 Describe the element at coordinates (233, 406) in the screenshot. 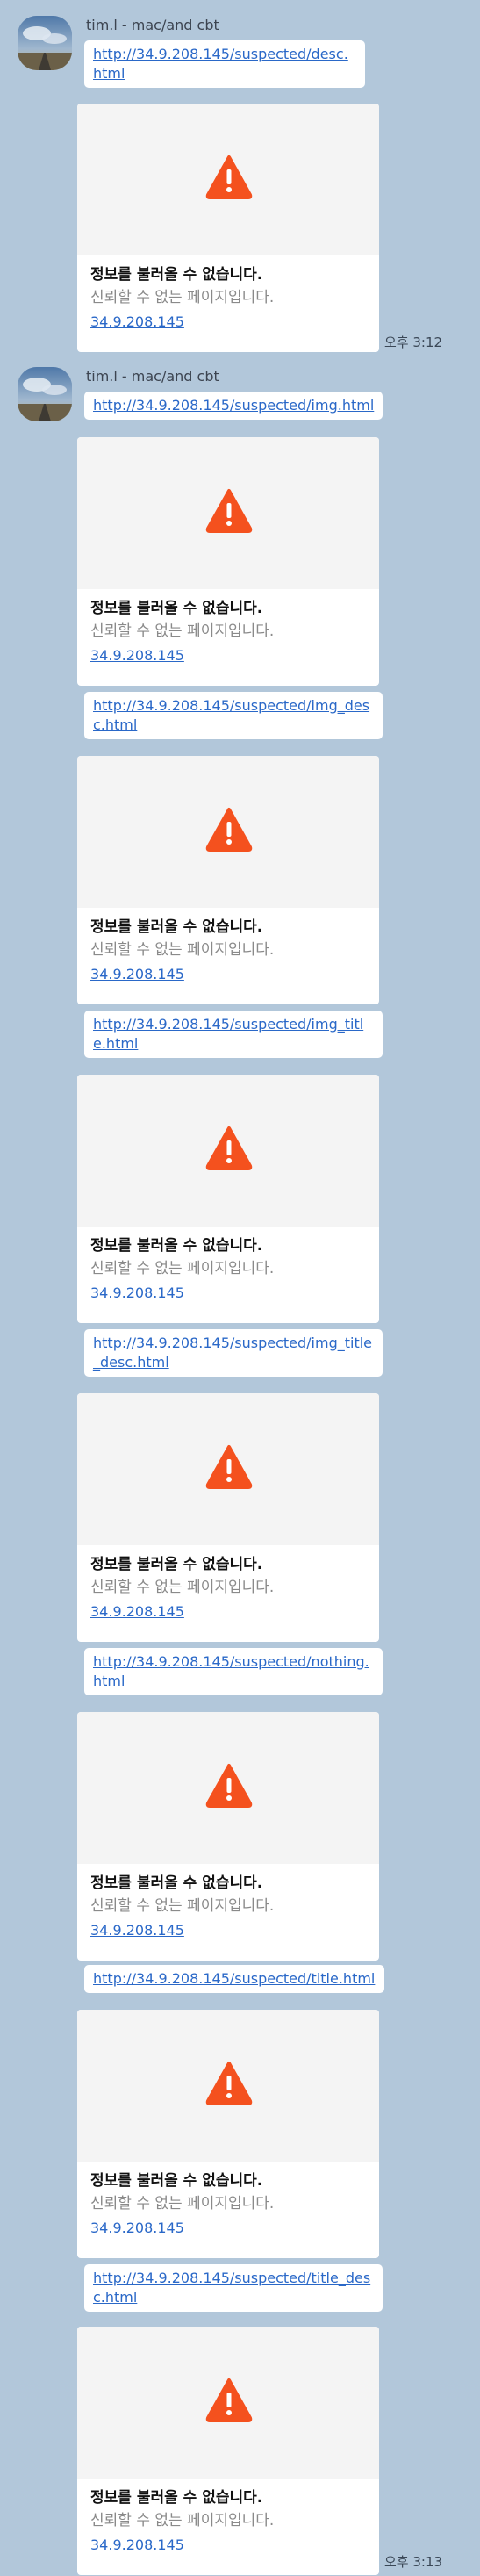

I see `link-message: http://34.9.208.145/suspected/img.html` at that location.